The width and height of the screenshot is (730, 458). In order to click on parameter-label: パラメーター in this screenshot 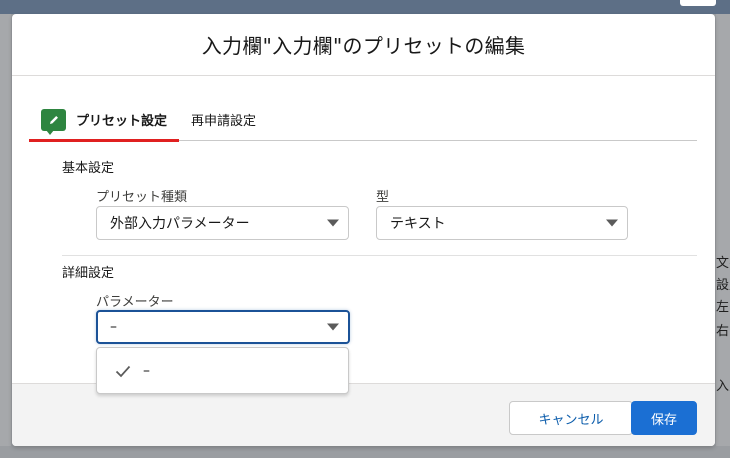, I will do `click(135, 302)`.